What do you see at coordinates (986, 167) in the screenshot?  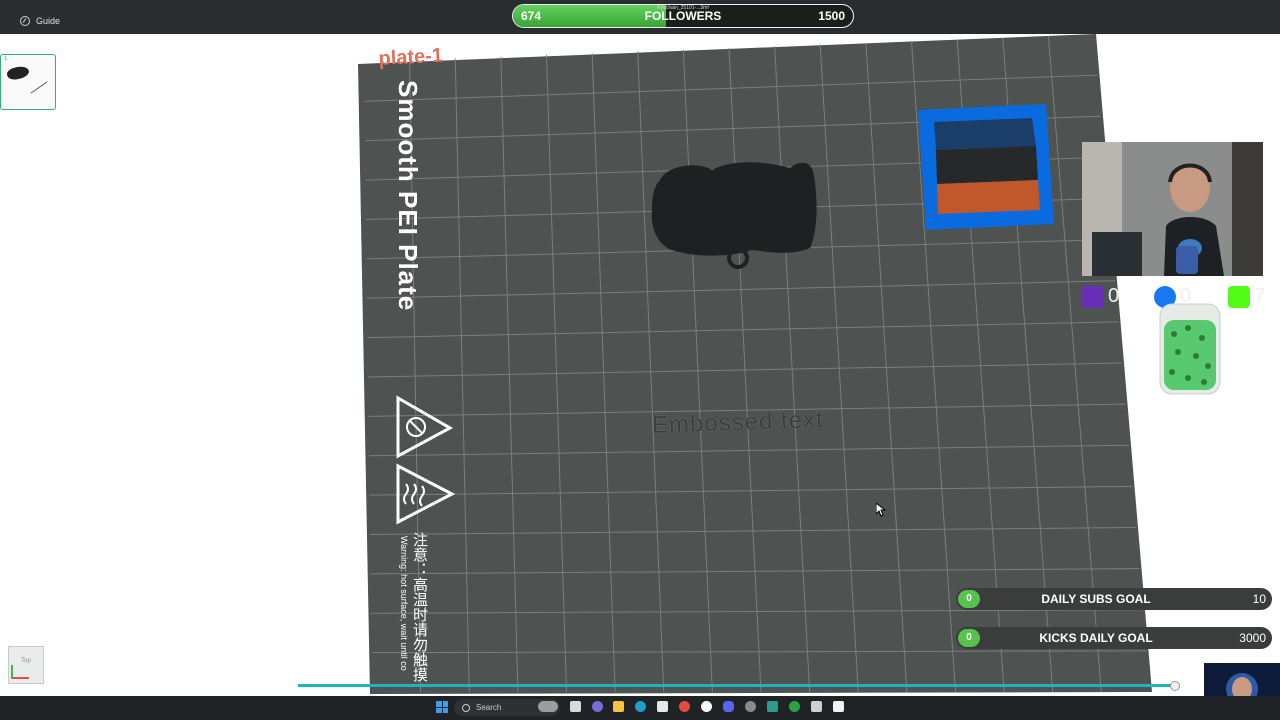 I see `calibration-object` at bounding box center [986, 167].